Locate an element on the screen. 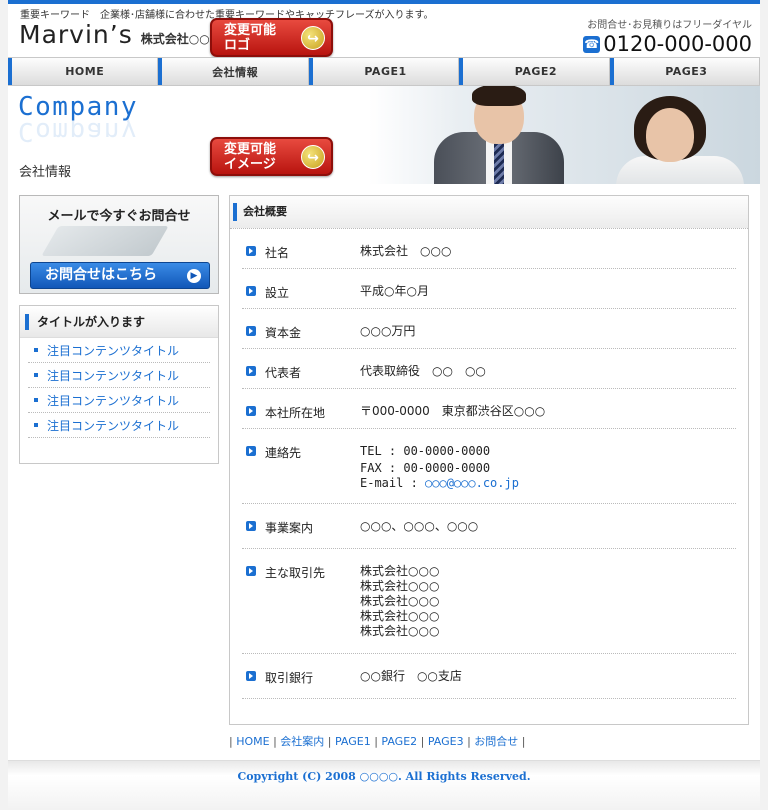  arrow-right-icon: ▶ is located at coordinates (194, 276).